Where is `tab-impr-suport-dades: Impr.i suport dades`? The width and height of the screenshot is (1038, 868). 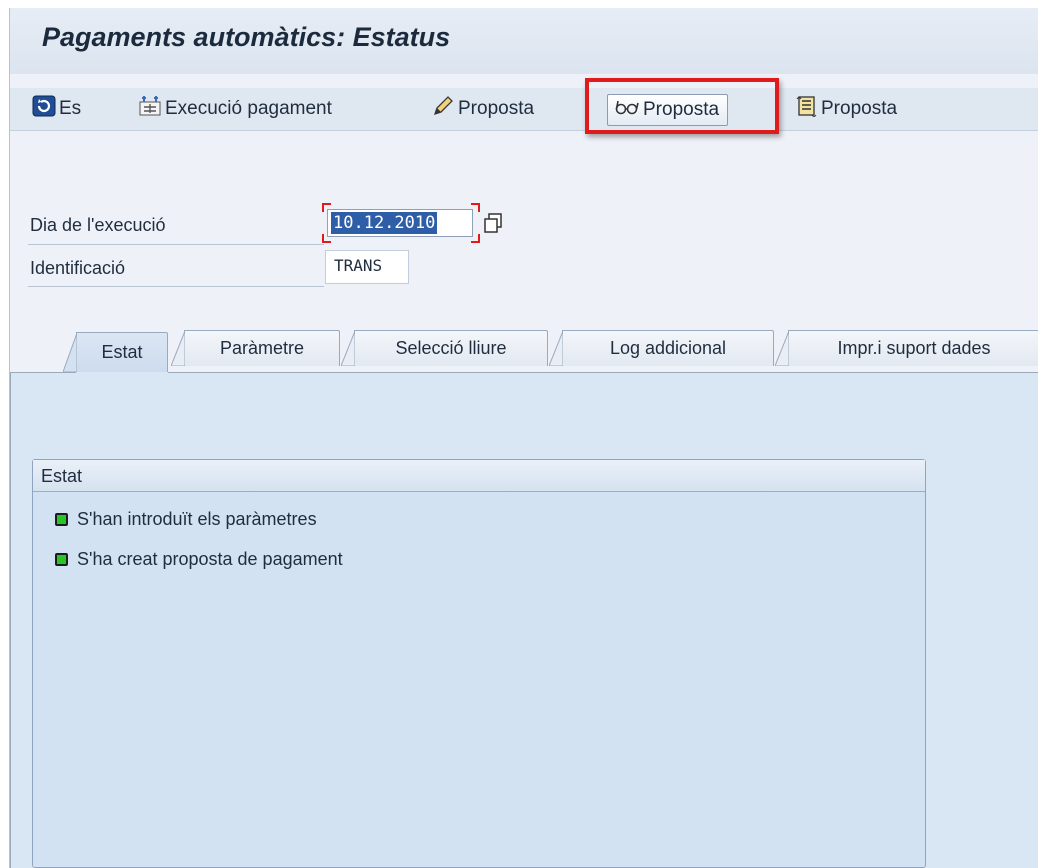 tab-impr-suport-dades: Impr.i suport dades is located at coordinates (906, 348).